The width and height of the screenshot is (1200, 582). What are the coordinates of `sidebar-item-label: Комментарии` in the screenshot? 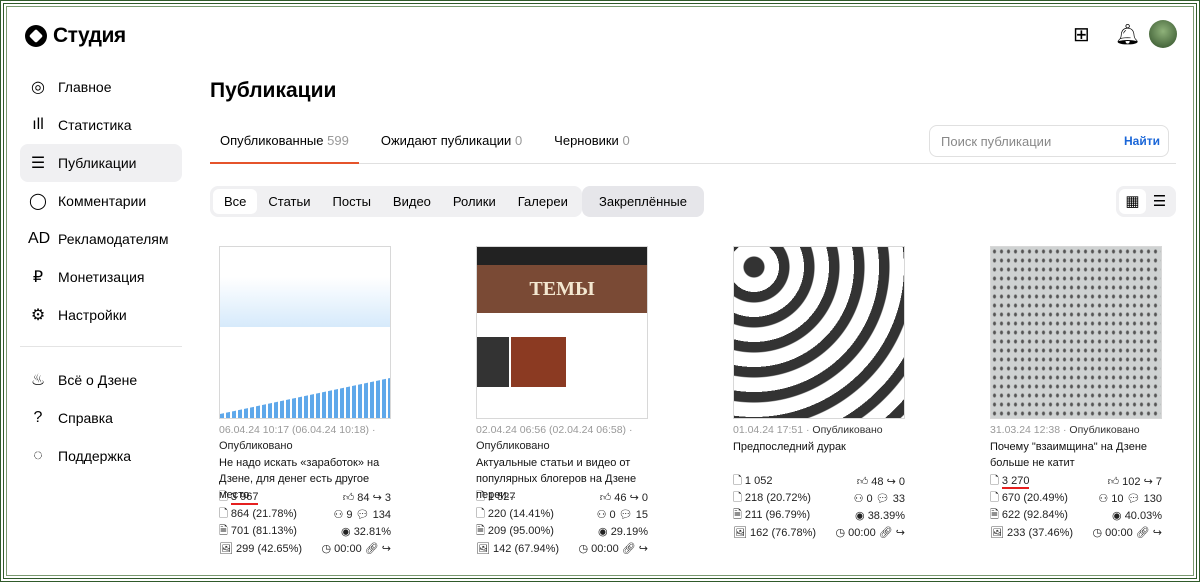 It's located at (102, 201).